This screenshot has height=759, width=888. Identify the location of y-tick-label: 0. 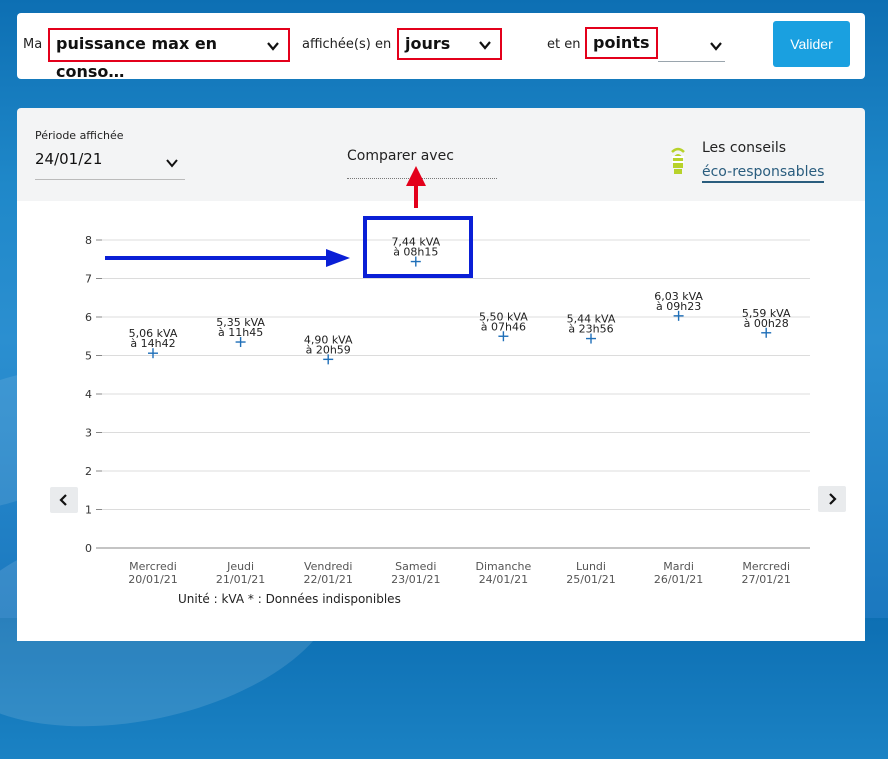
(88, 548).